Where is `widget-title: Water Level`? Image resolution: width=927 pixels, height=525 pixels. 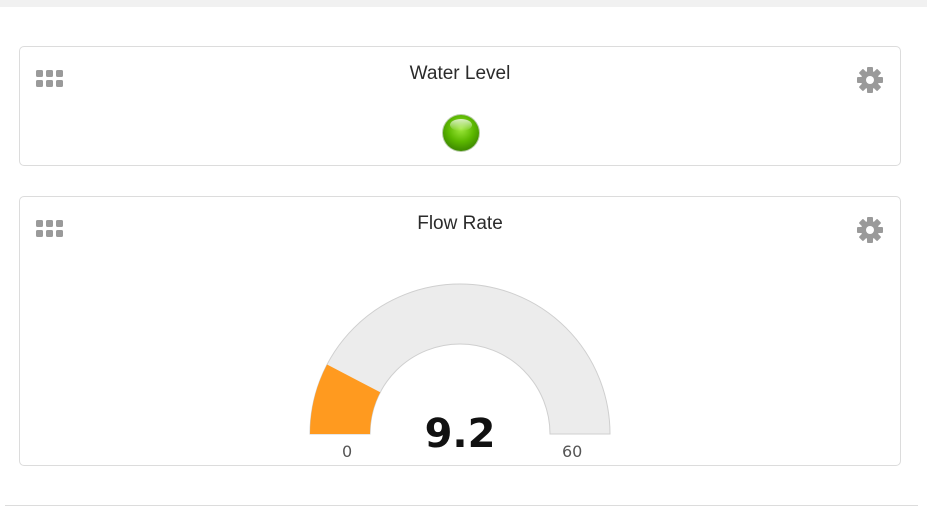 widget-title: Water Level is located at coordinates (460, 73).